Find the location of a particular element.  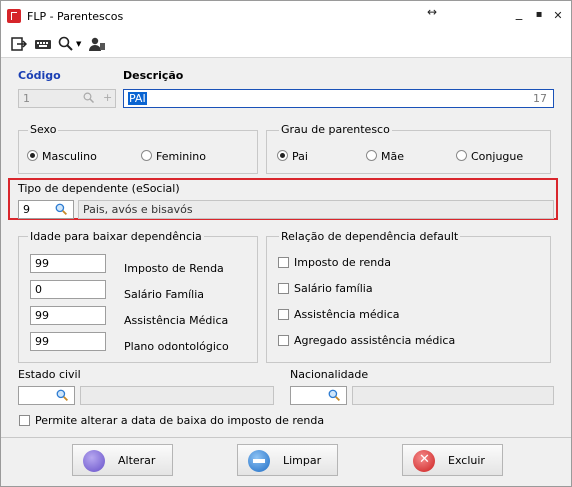

toolbar: ▼ is located at coordinates (286, 44).